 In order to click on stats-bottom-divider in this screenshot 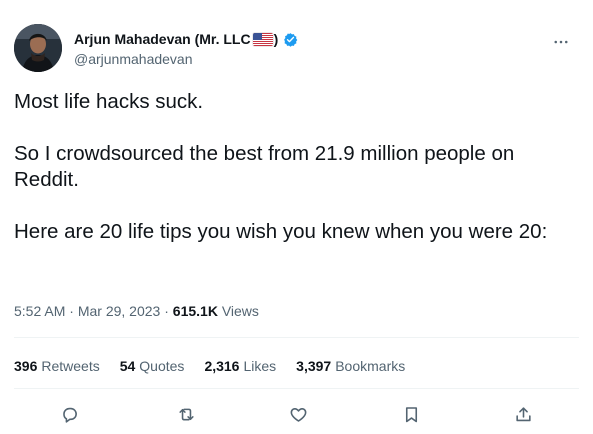, I will do `click(296, 388)`.